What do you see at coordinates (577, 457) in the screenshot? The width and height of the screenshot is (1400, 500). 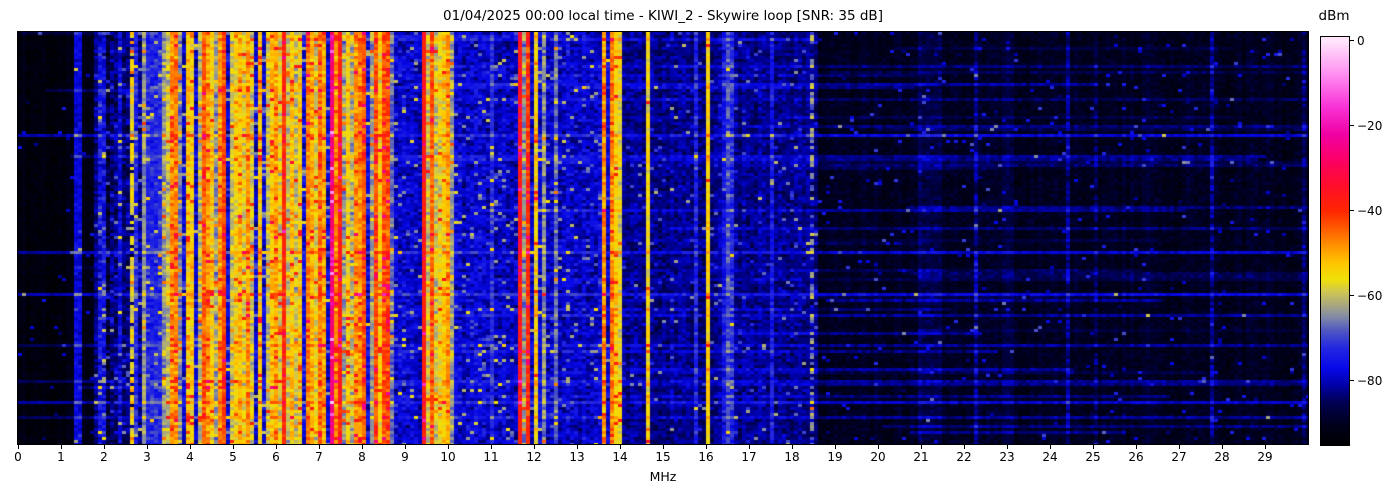 I see `x-tick-label: 13` at bounding box center [577, 457].